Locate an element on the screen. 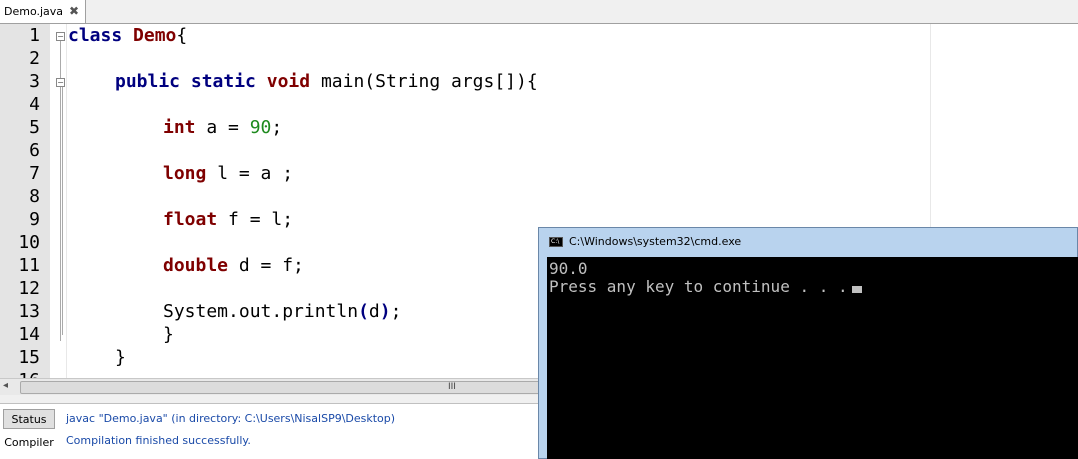 The height and width of the screenshot is (459, 1078). line-number: 11 is located at coordinates (29, 265).